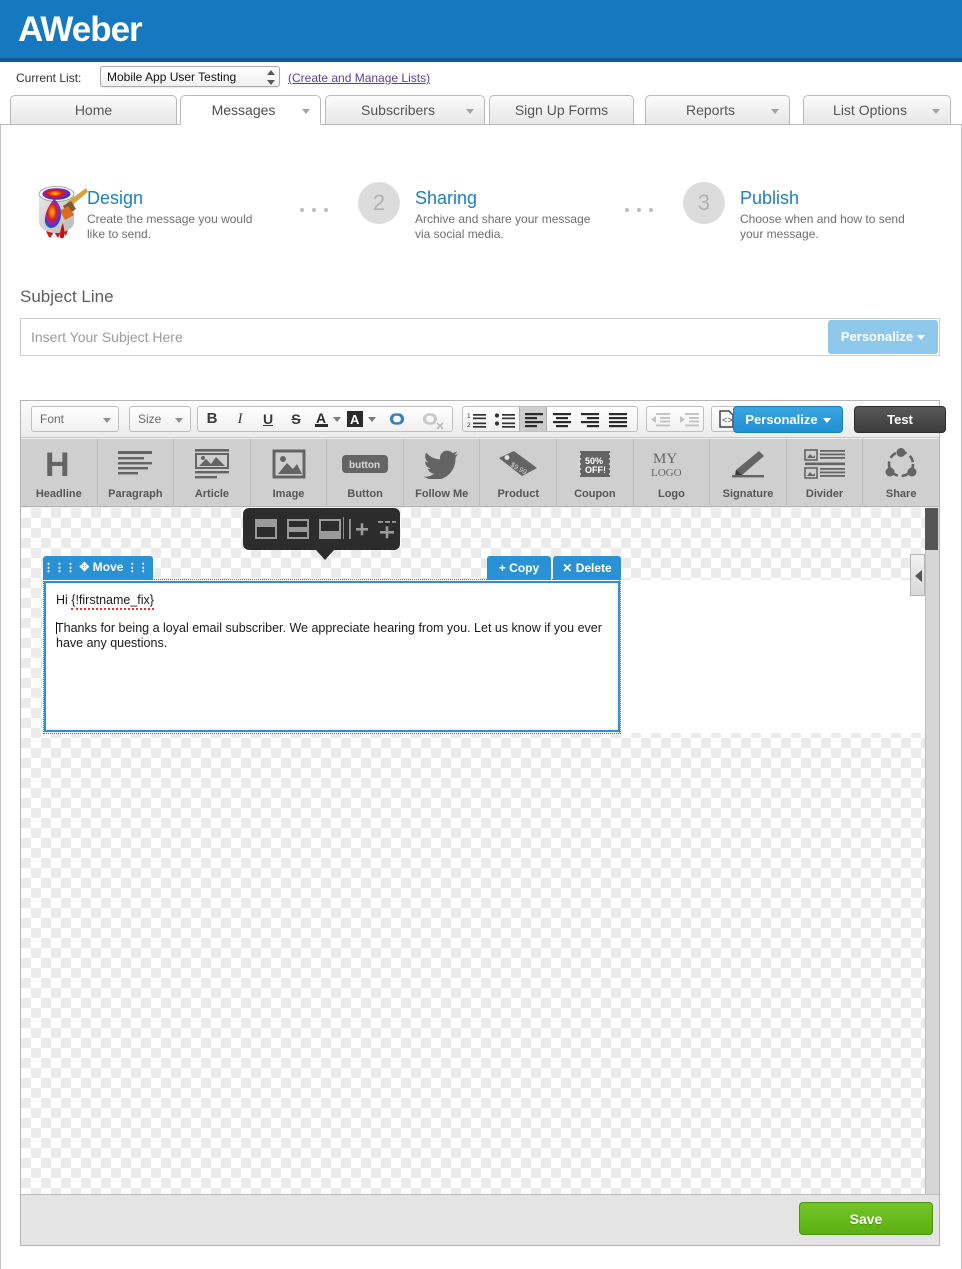 This screenshot has height=1269, width=962. Describe the element at coordinates (590, 419) in the screenshot. I see `align-right-icon` at that location.